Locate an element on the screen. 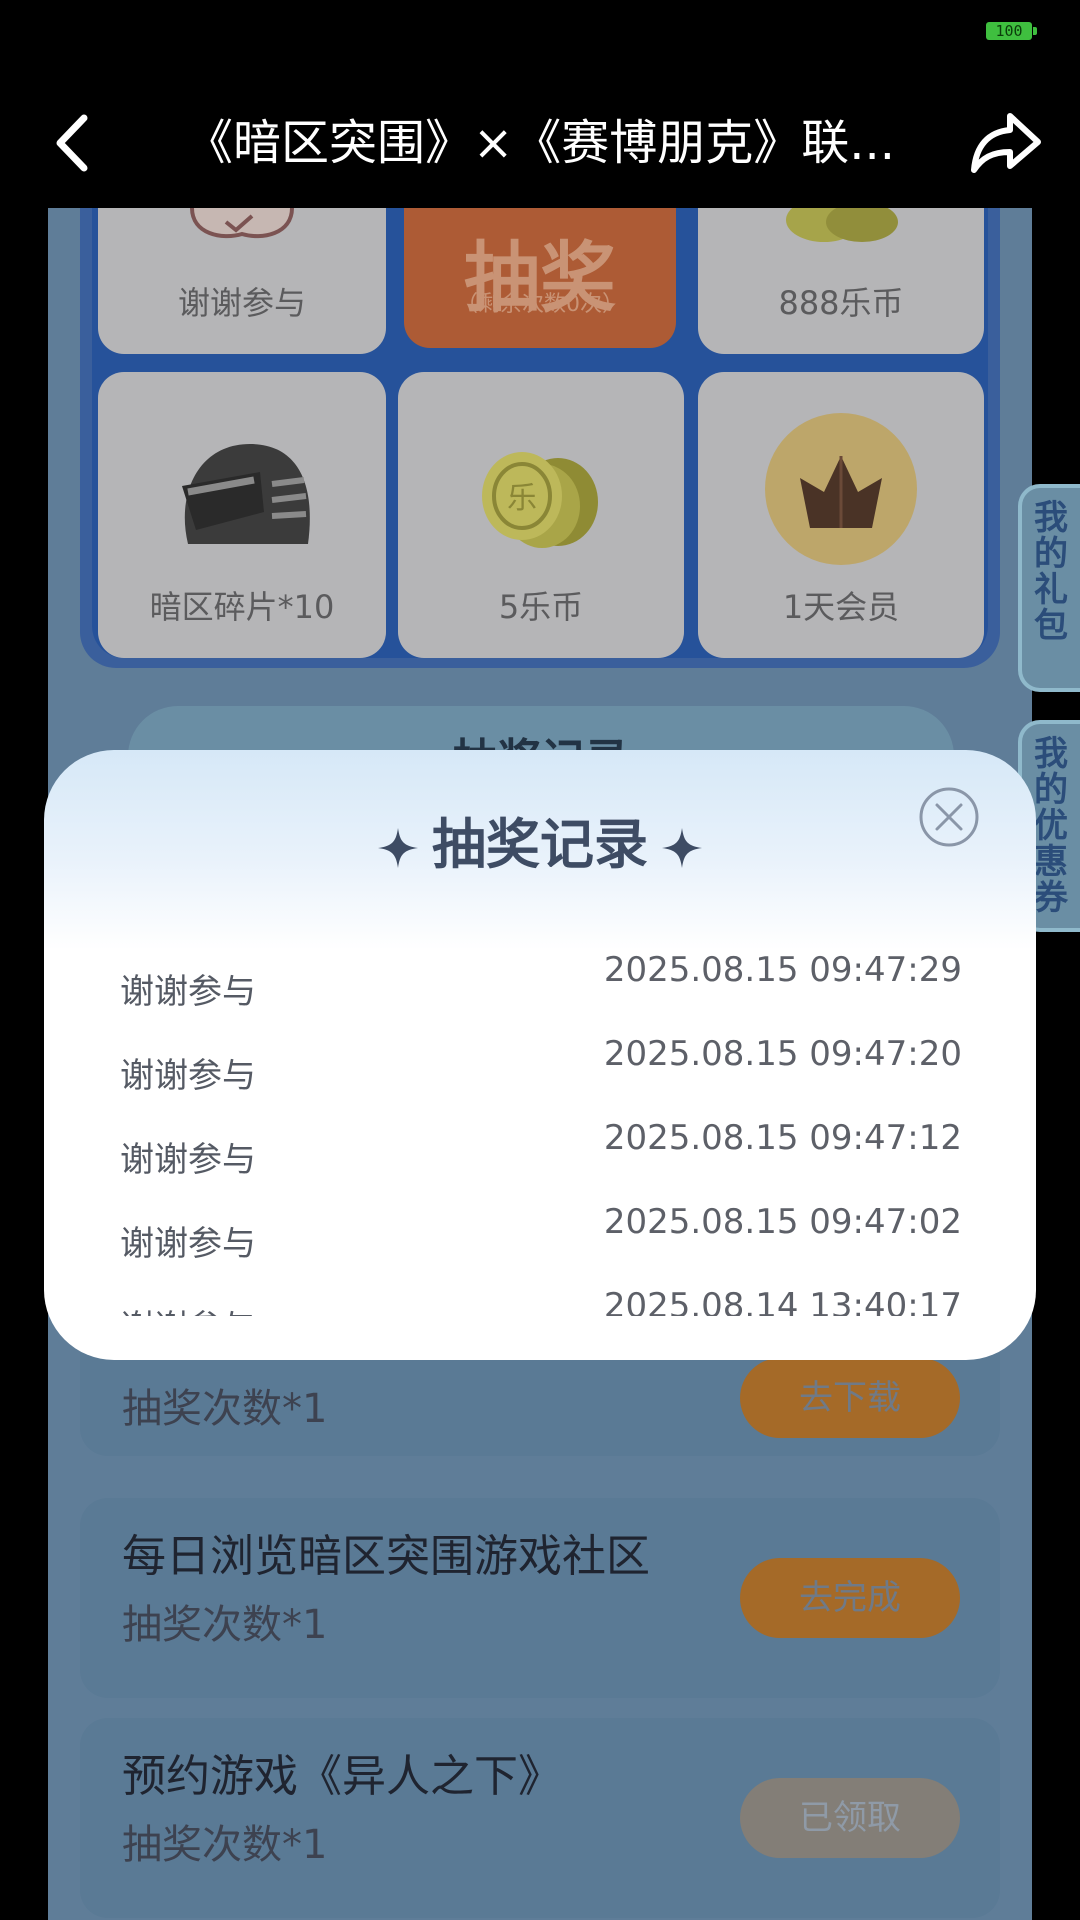  my-coupon-tab-label: 我的优惠券 is located at coordinates (1051, 826).